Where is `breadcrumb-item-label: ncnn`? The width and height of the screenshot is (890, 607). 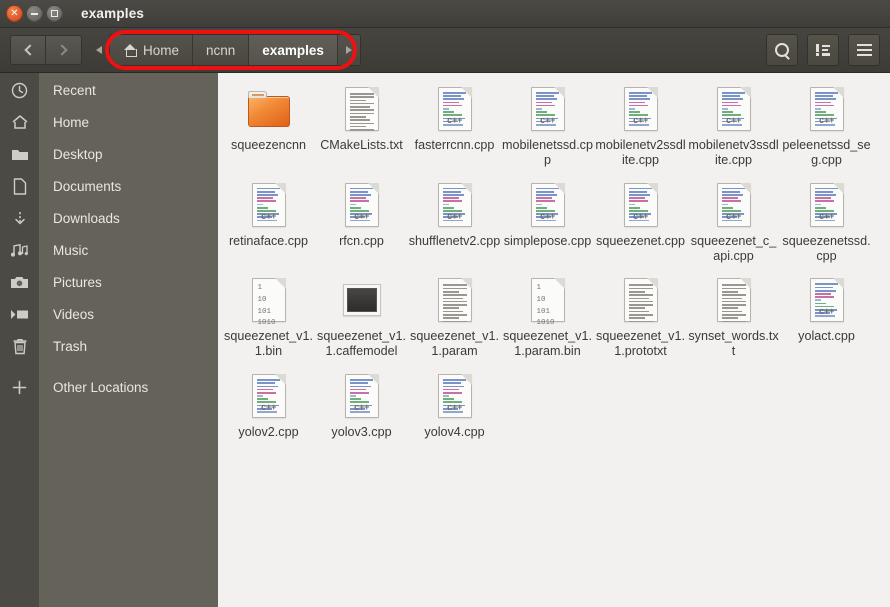
breadcrumb-item-label: ncnn is located at coordinates (221, 50).